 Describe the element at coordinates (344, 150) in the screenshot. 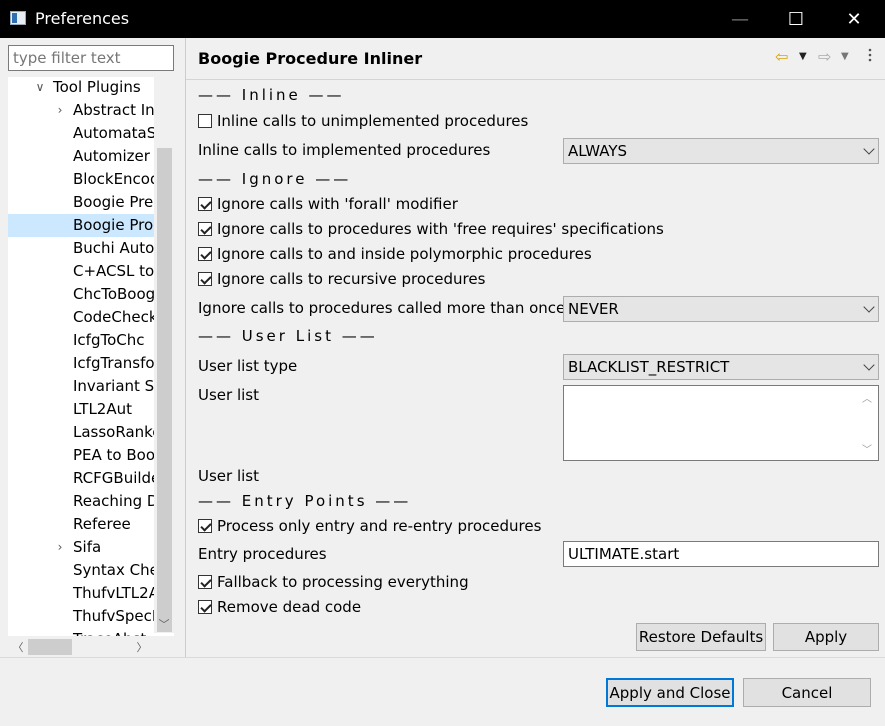

I see `inline-implemented-label: Inline calls to implemented procedures` at that location.